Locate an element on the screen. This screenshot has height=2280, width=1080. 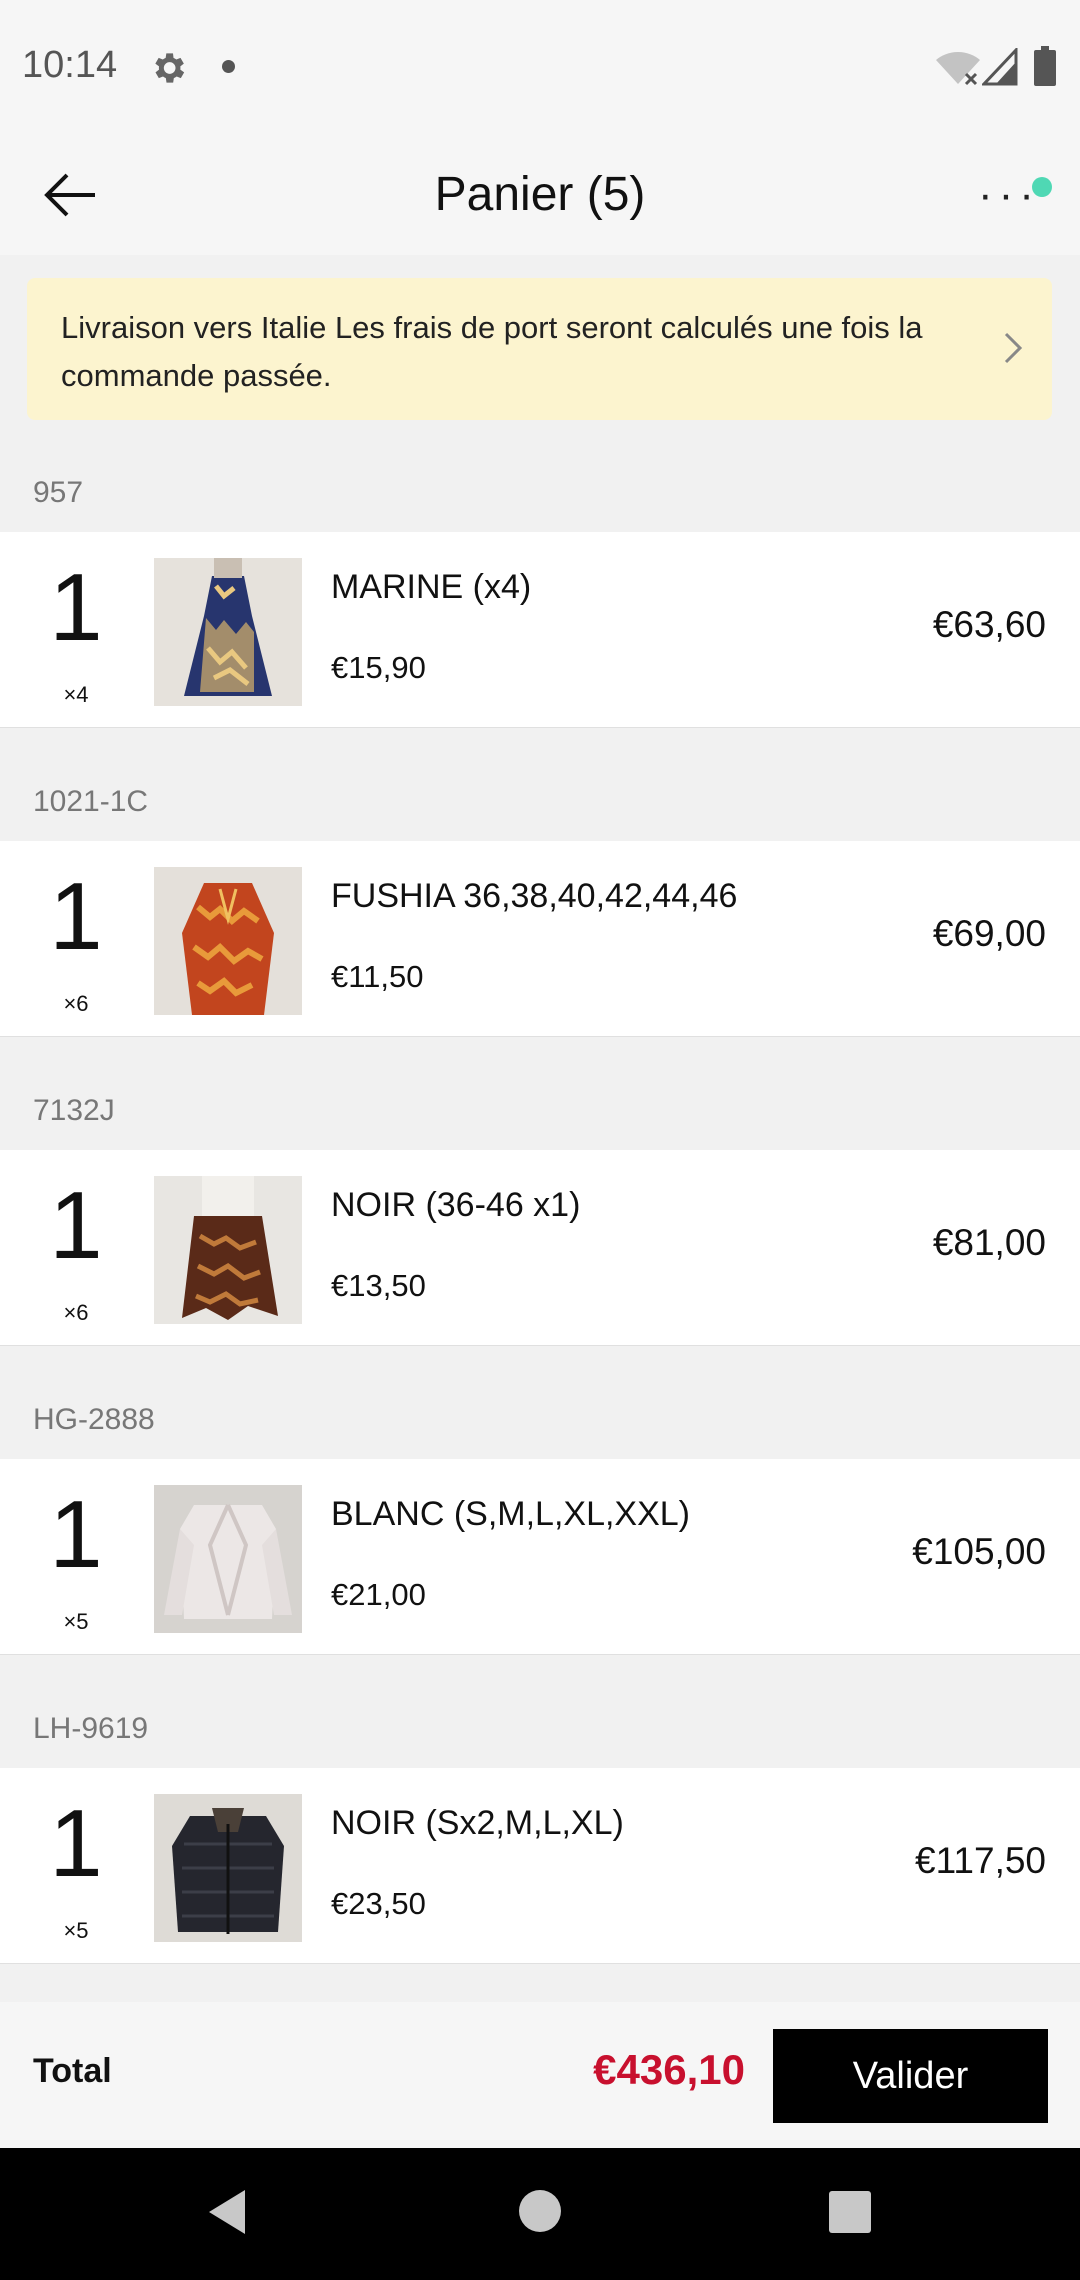
back-button is located at coordinates (71, 195).